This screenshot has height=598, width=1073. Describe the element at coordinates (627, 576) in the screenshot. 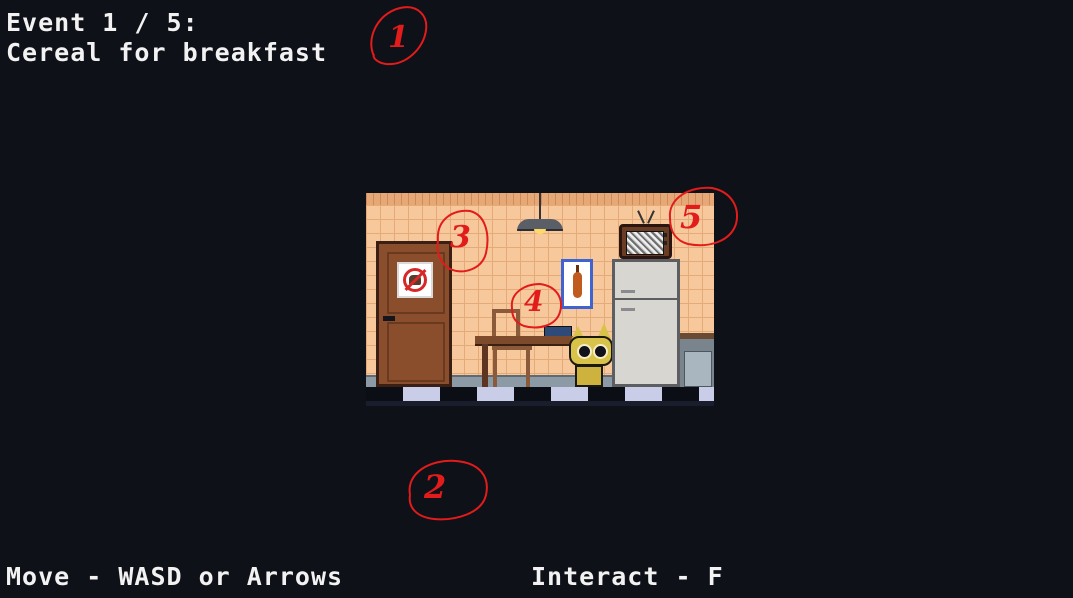

I see `interact-controls-hint: Interact - F` at that location.